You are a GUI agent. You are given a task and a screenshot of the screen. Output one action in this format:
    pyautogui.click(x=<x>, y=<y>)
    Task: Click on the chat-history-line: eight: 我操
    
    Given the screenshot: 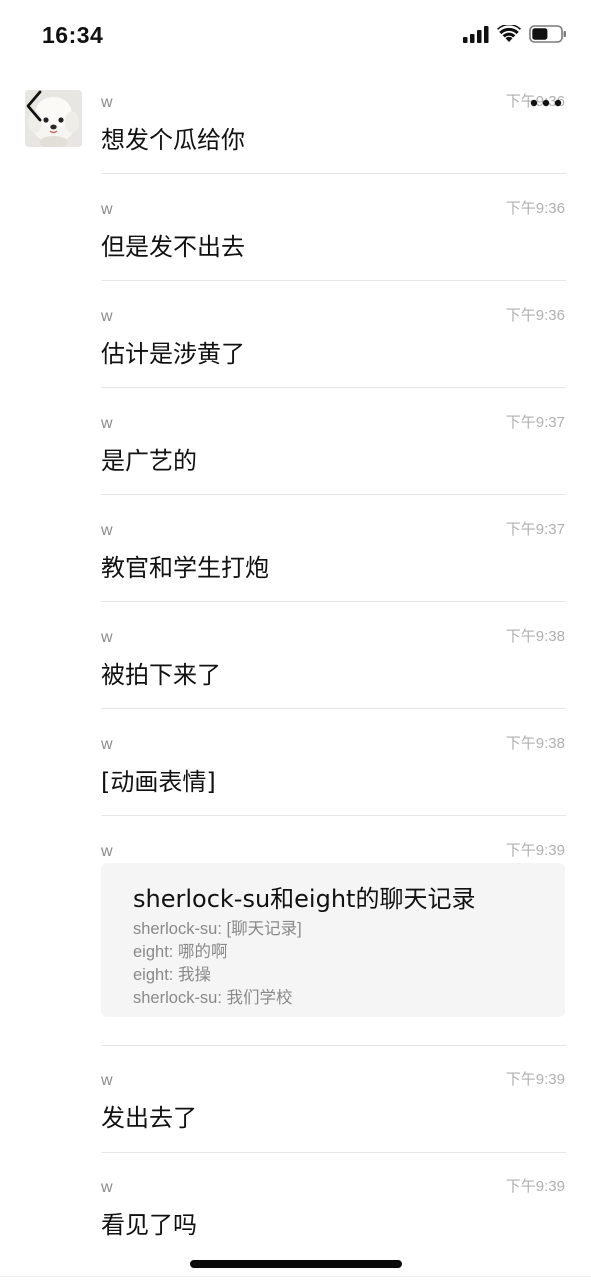 What is the action you would take?
    pyautogui.click(x=172, y=975)
    